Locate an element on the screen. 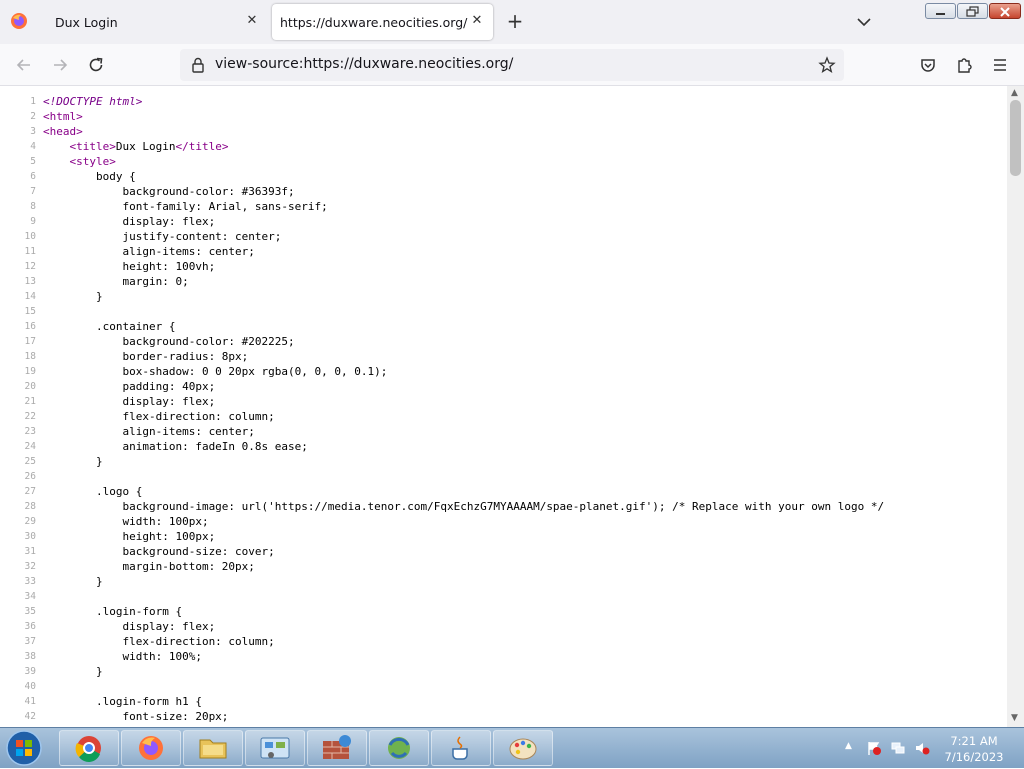  source-line: 13 margin: 0; is located at coordinates (503, 281).